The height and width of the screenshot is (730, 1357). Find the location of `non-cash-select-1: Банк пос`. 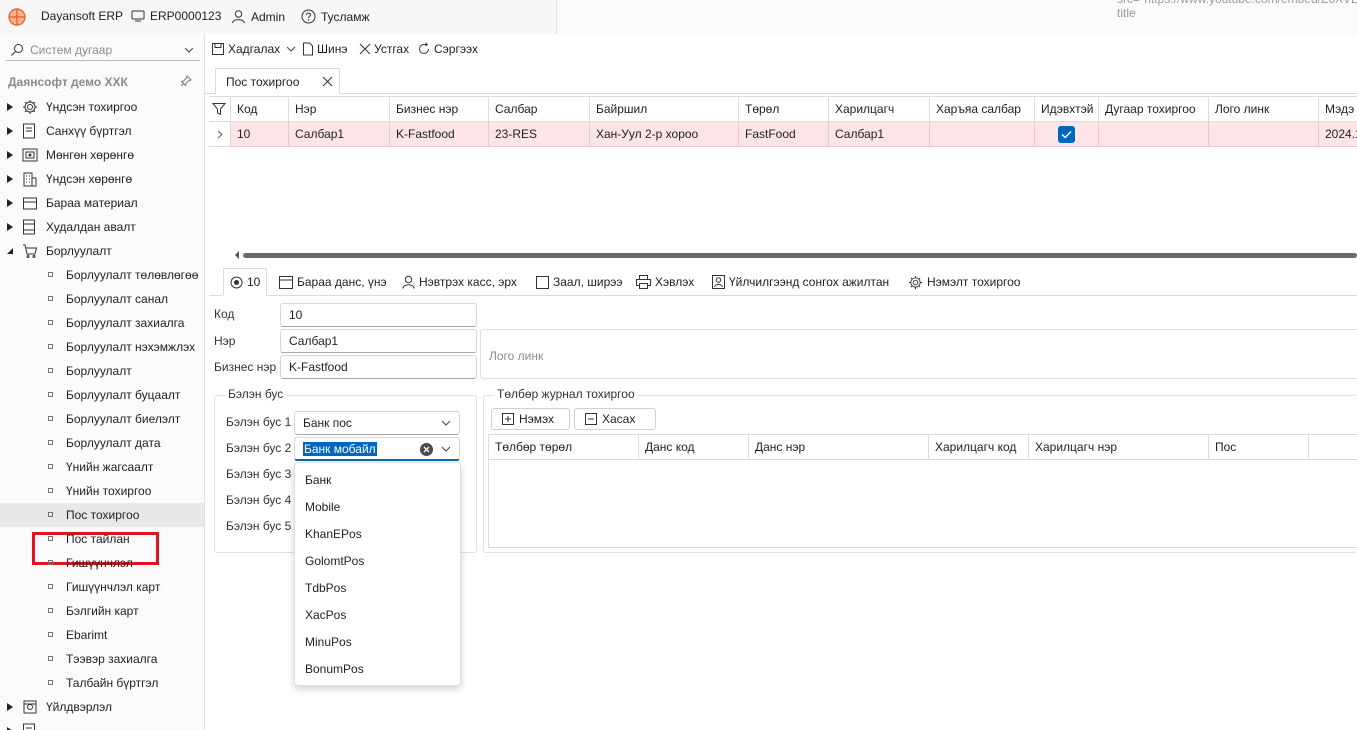

non-cash-select-1: Банк пос is located at coordinates (377, 423).